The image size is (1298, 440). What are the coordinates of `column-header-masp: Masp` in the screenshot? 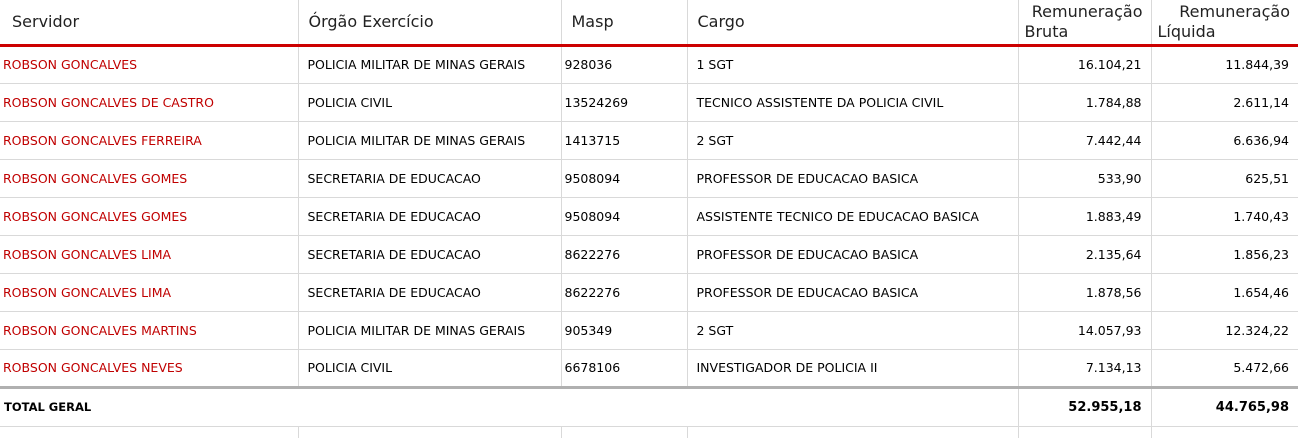 It's located at (624, 23).